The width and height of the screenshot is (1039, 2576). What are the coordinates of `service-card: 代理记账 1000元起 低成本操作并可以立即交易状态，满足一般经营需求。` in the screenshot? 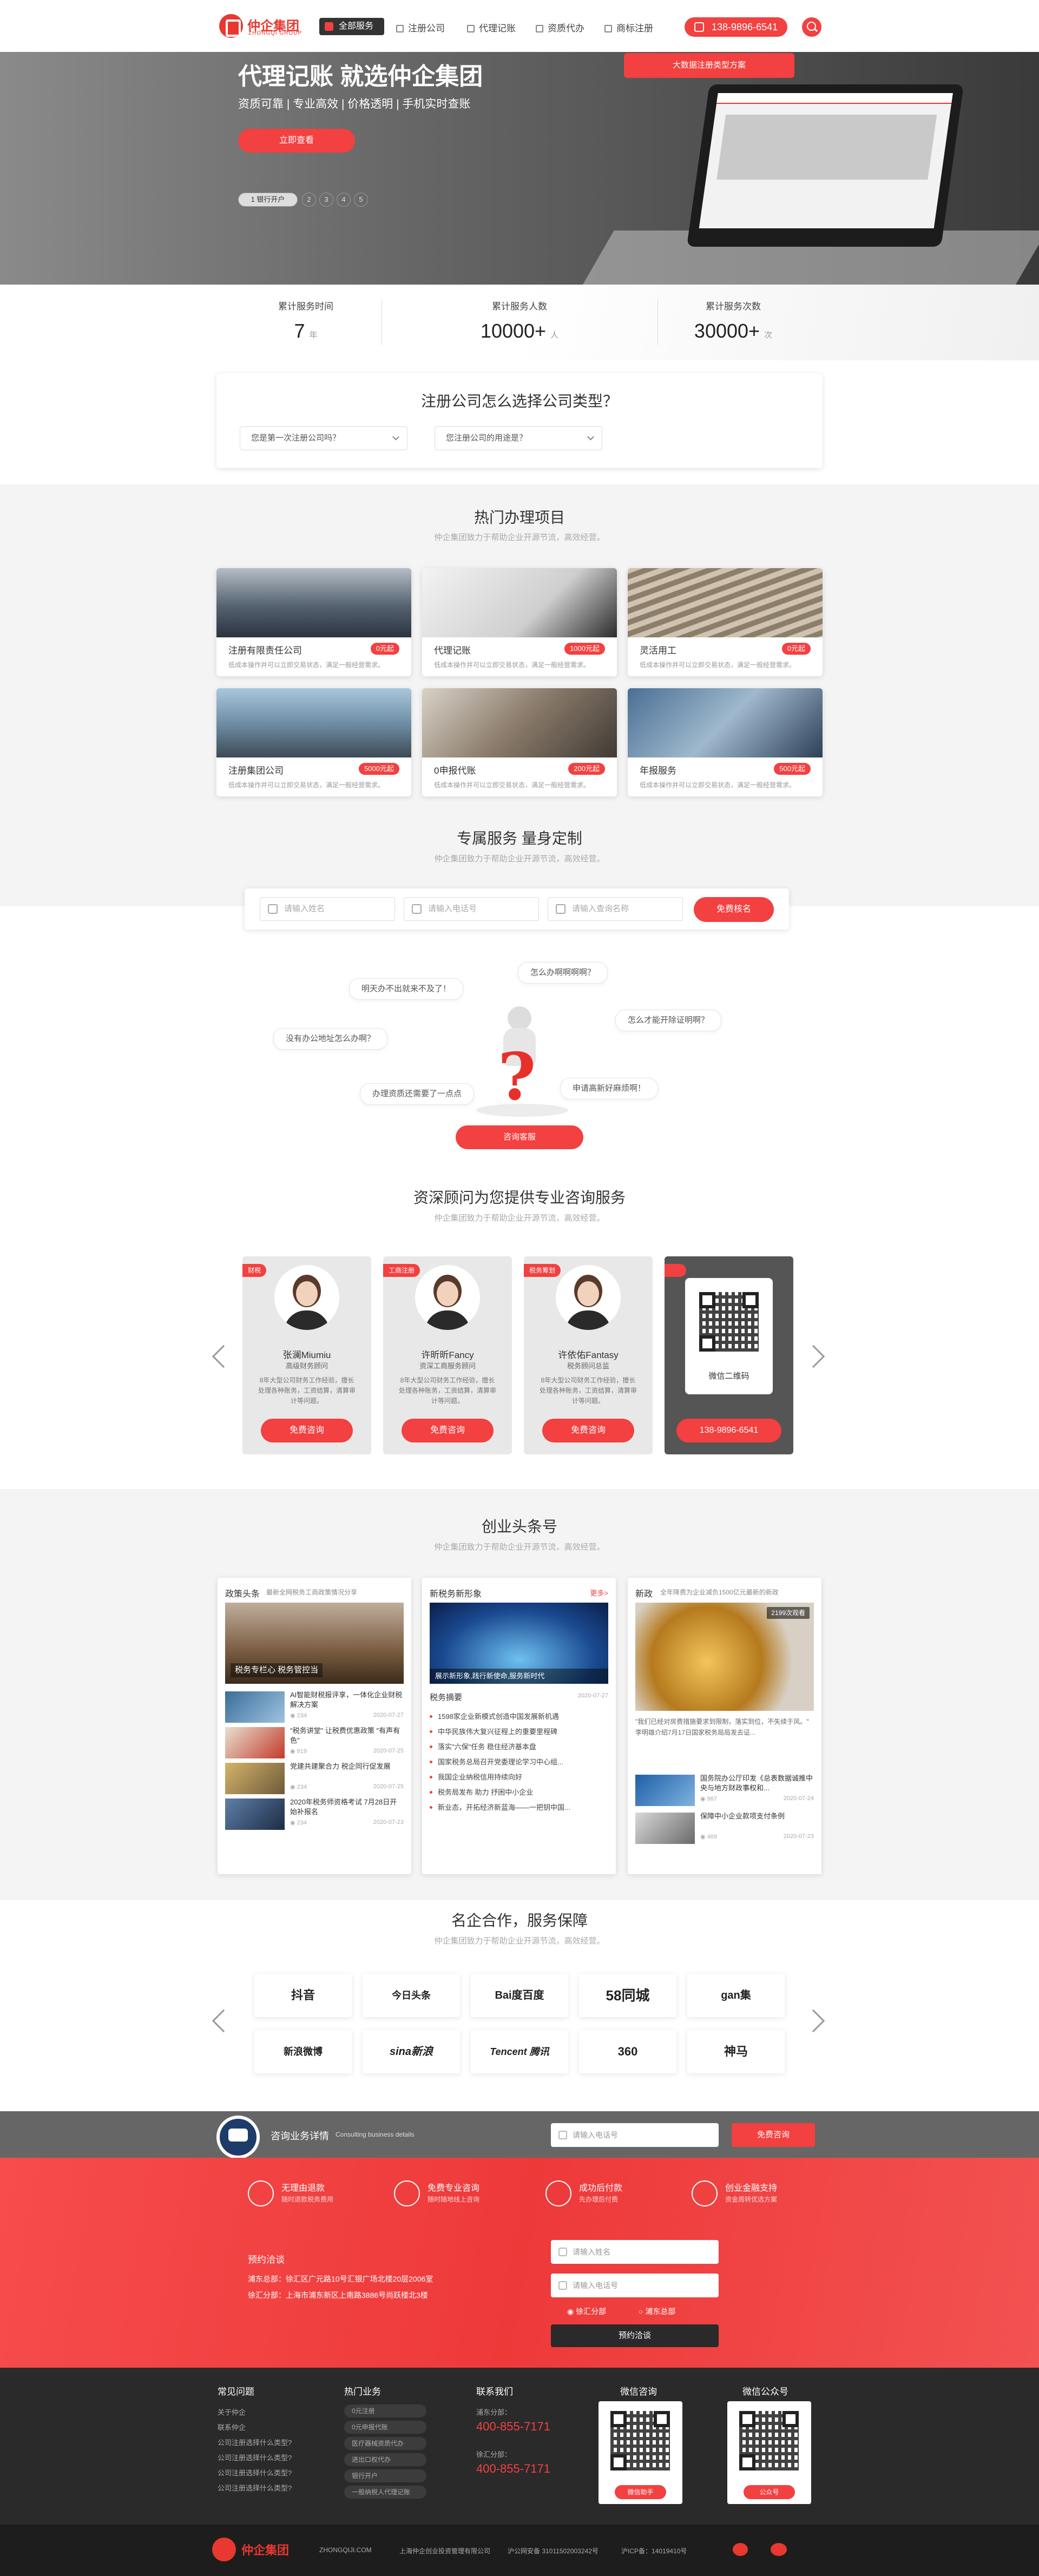 It's located at (519, 622).